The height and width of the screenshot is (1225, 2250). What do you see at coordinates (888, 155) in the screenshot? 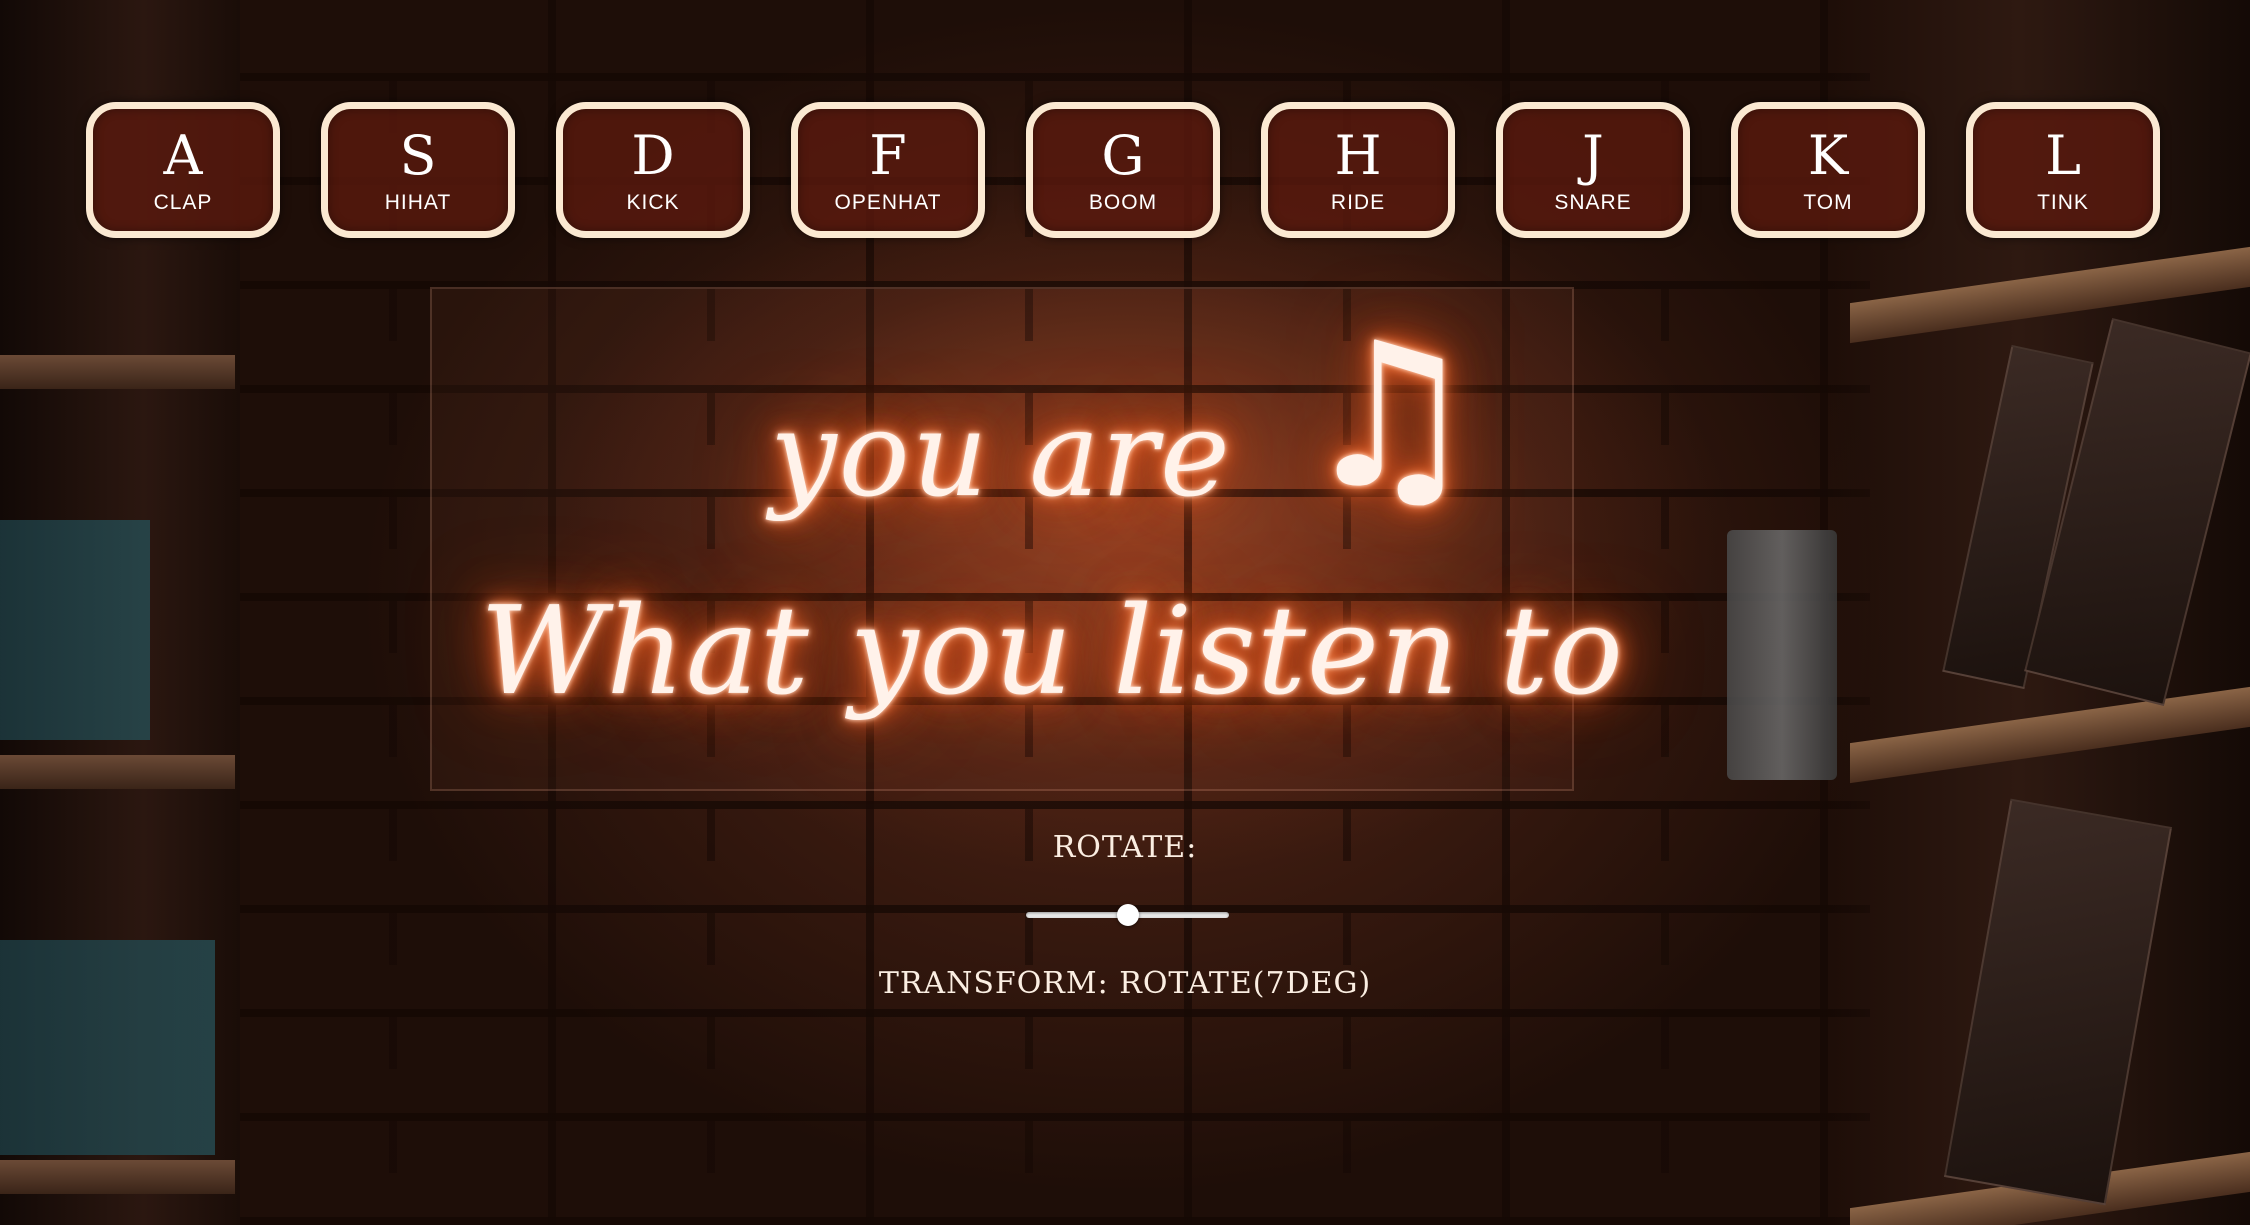
I see `key-letter: F` at bounding box center [888, 155].